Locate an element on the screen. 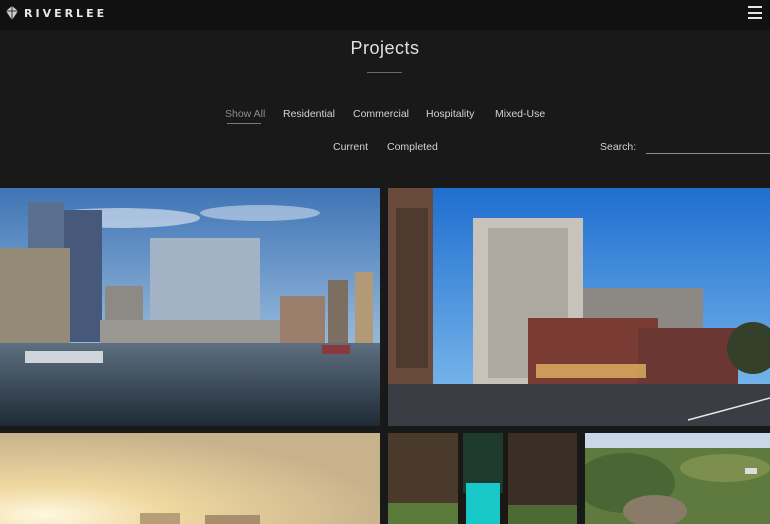  search-input is located at coordinates (708, 147).